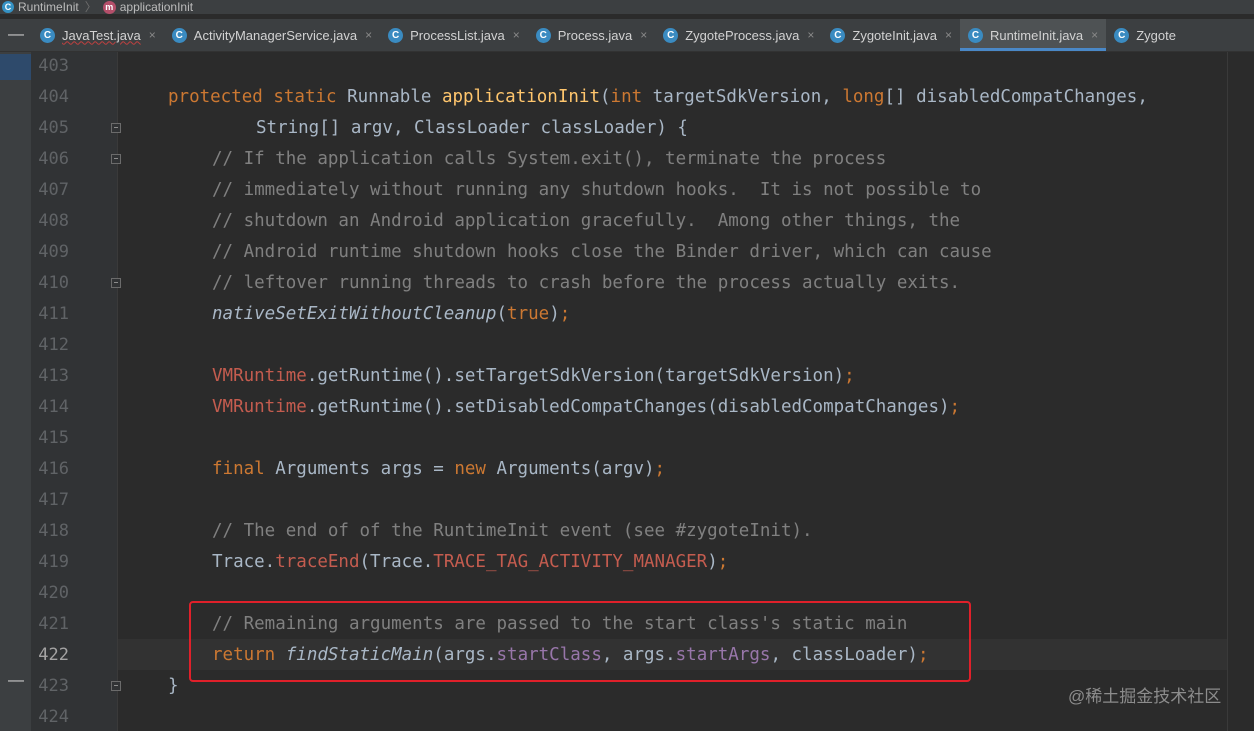  Describe the element at coordinates (626, 97) in the screenshot. I see `token-keyword: int` at that location.